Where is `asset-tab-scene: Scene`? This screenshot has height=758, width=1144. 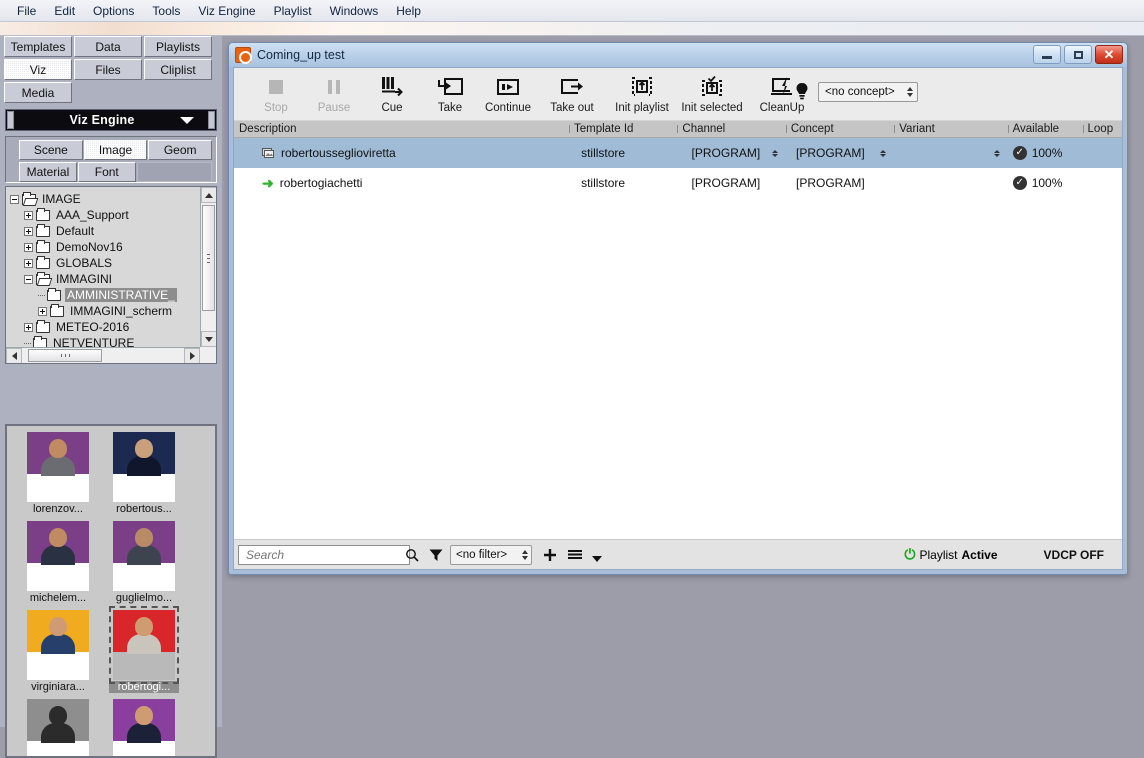 asset-tab-scene: Scene is located at coordinates (51, 150).